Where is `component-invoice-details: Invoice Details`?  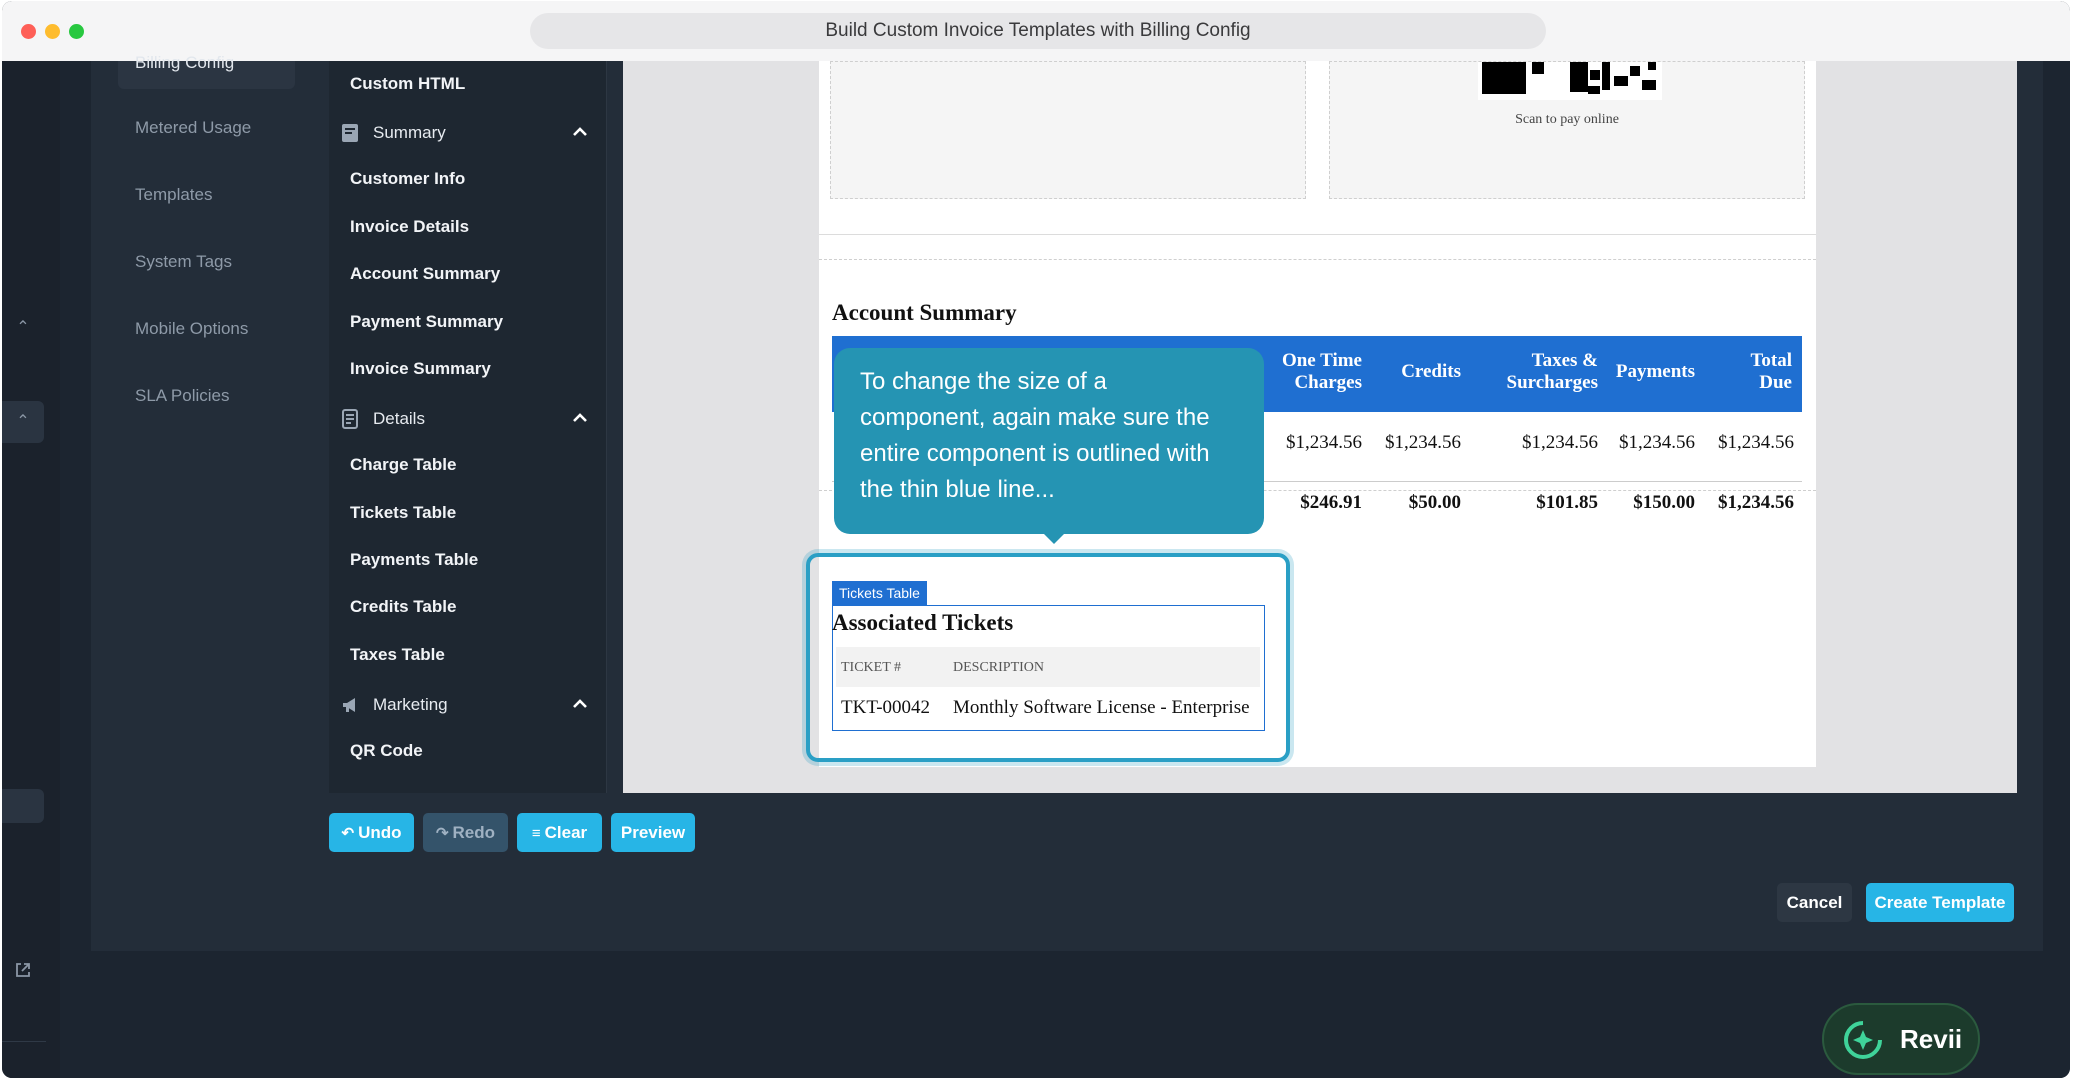
component-invoice-details: Invoice Details is located at coordinates (409, 227).